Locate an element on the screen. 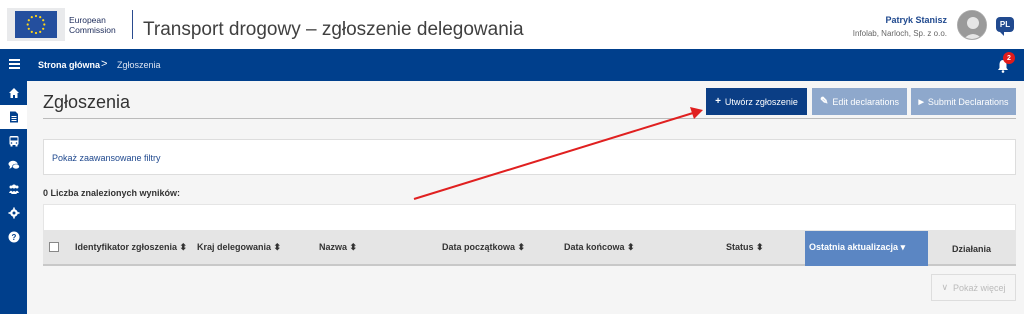 The height and width of the screenshot is (314, 1024). logo-line-1: European is located at coordinates (87, 19).